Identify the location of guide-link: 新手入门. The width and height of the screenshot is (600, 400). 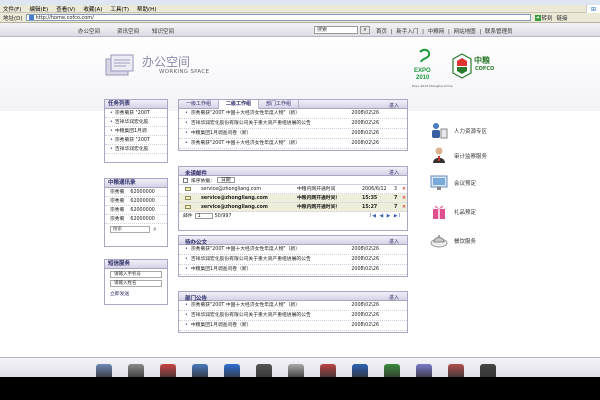
(407, 32).